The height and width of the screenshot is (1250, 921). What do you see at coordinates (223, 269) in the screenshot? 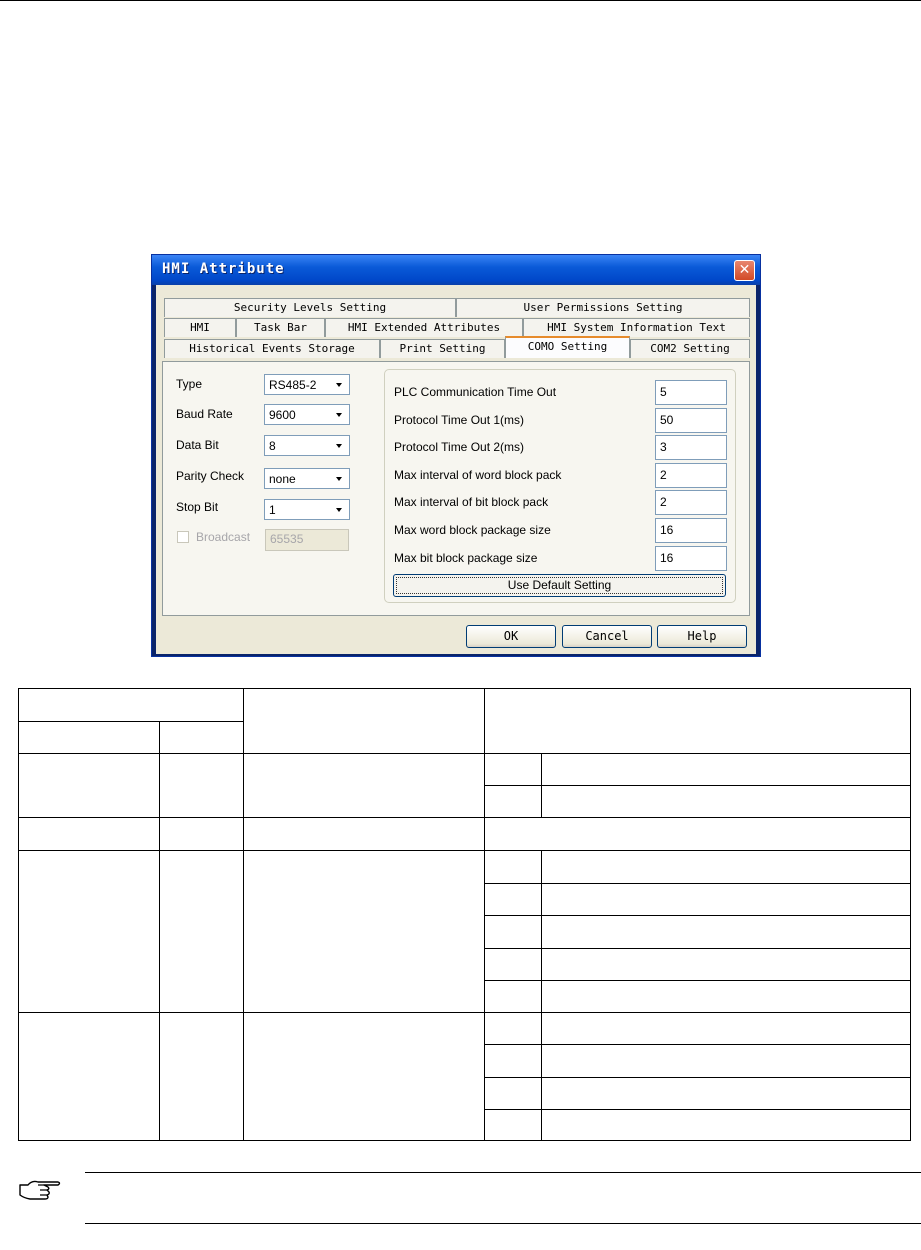
I see `dialog-title: HMI Attribute` at bounding box center [223, 269].